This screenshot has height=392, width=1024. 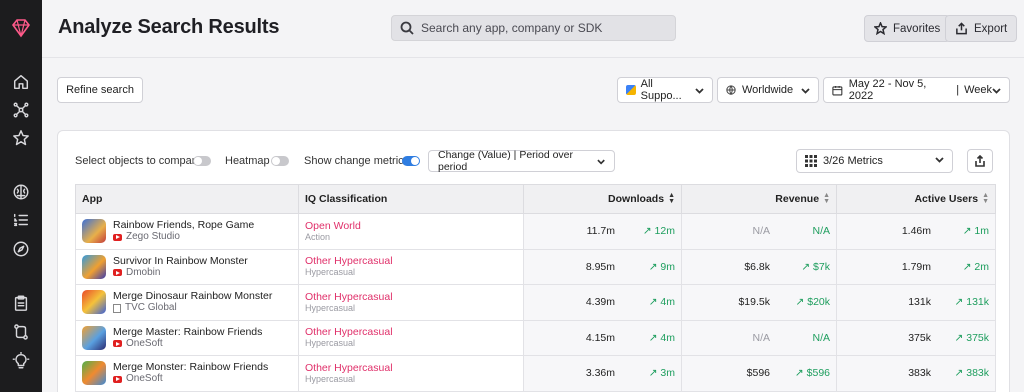 What do you see at coordinates (21, 332) in the screenshot?
I see `git-compare-icon` at bounding box center [21, 332].